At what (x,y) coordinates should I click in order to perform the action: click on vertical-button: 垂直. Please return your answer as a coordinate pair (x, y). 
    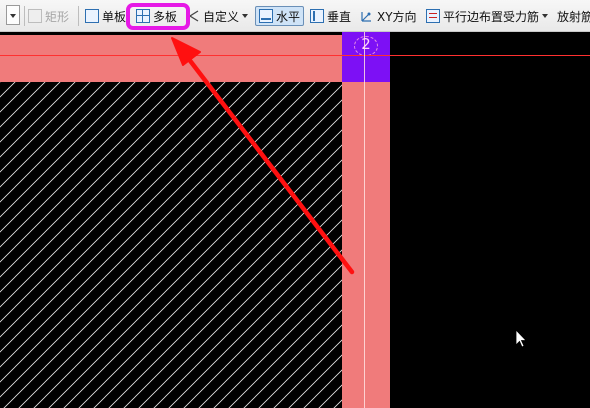
    Looking at the image, I should click on (330, 16).